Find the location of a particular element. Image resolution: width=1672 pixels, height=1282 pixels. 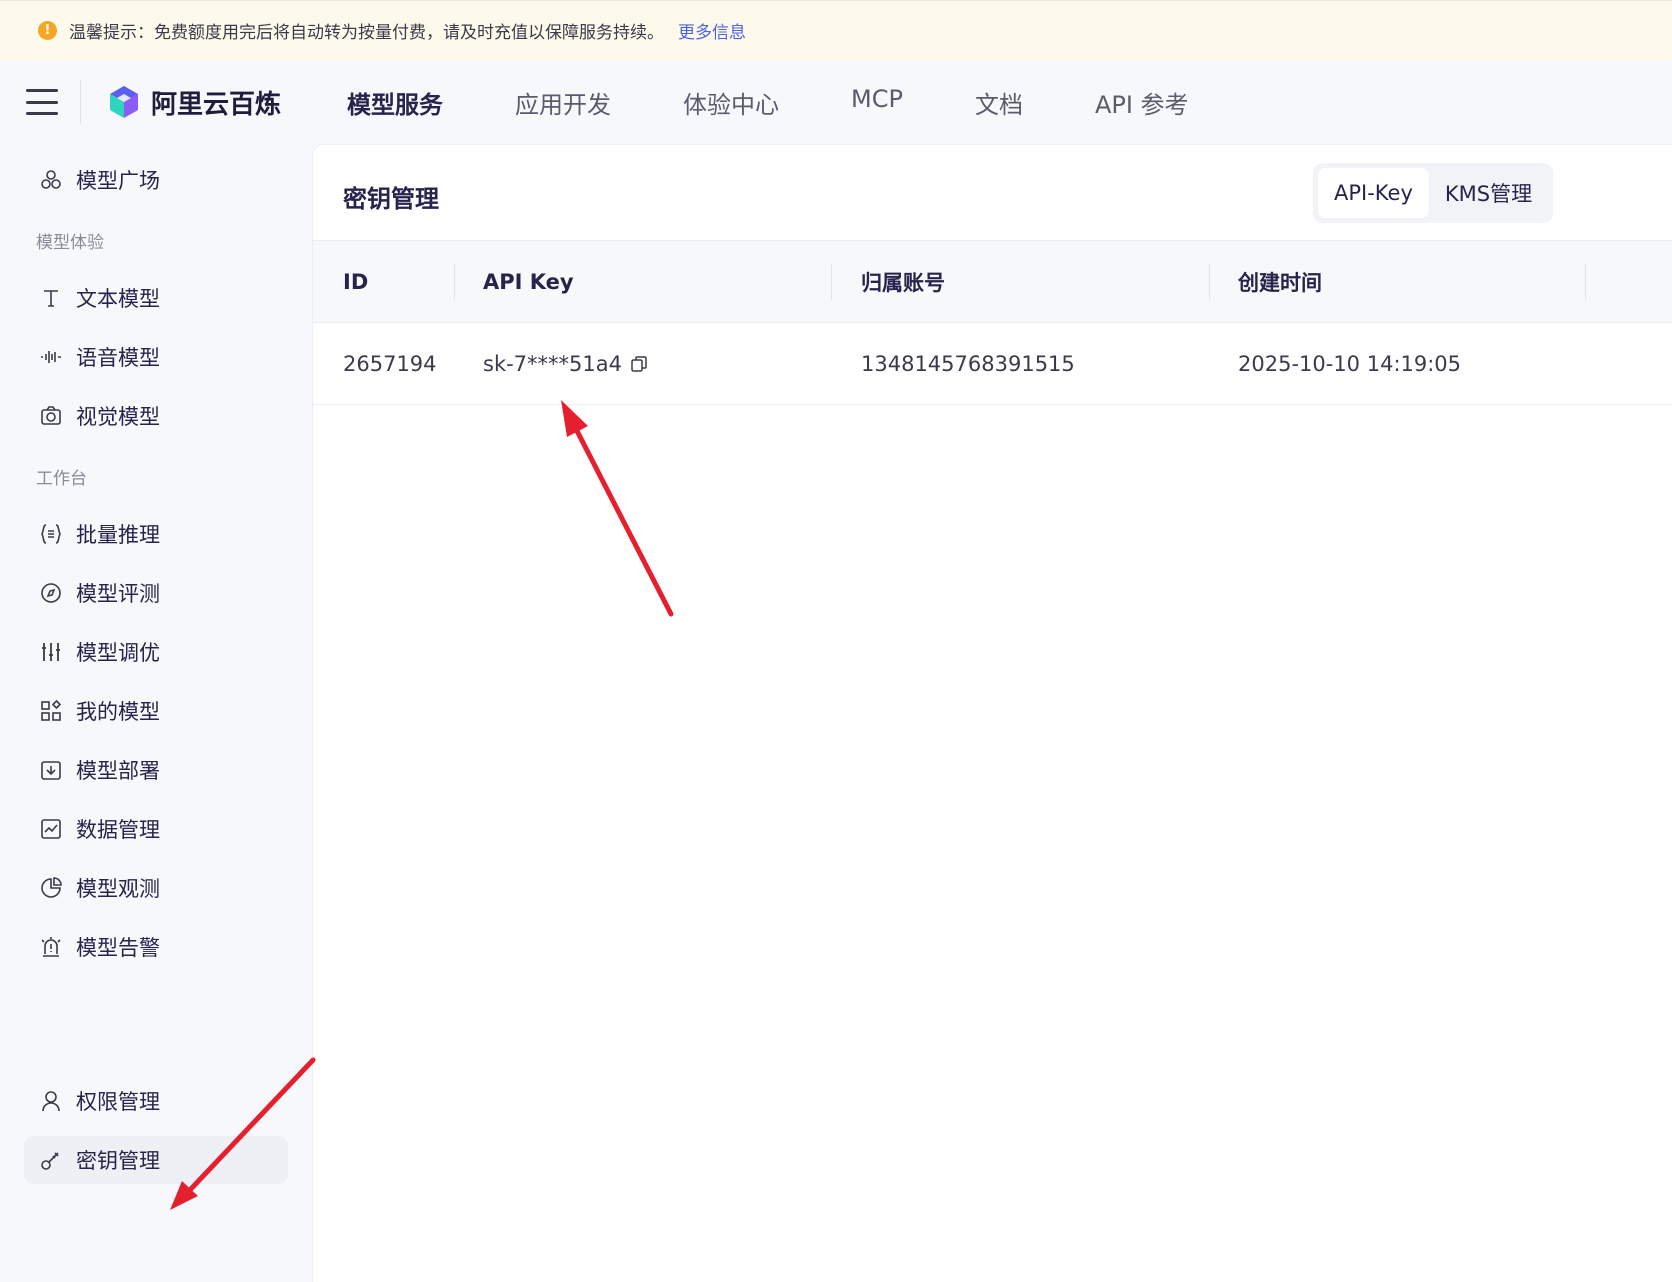

audio-wave-icon is located at coordinates (51, 357).